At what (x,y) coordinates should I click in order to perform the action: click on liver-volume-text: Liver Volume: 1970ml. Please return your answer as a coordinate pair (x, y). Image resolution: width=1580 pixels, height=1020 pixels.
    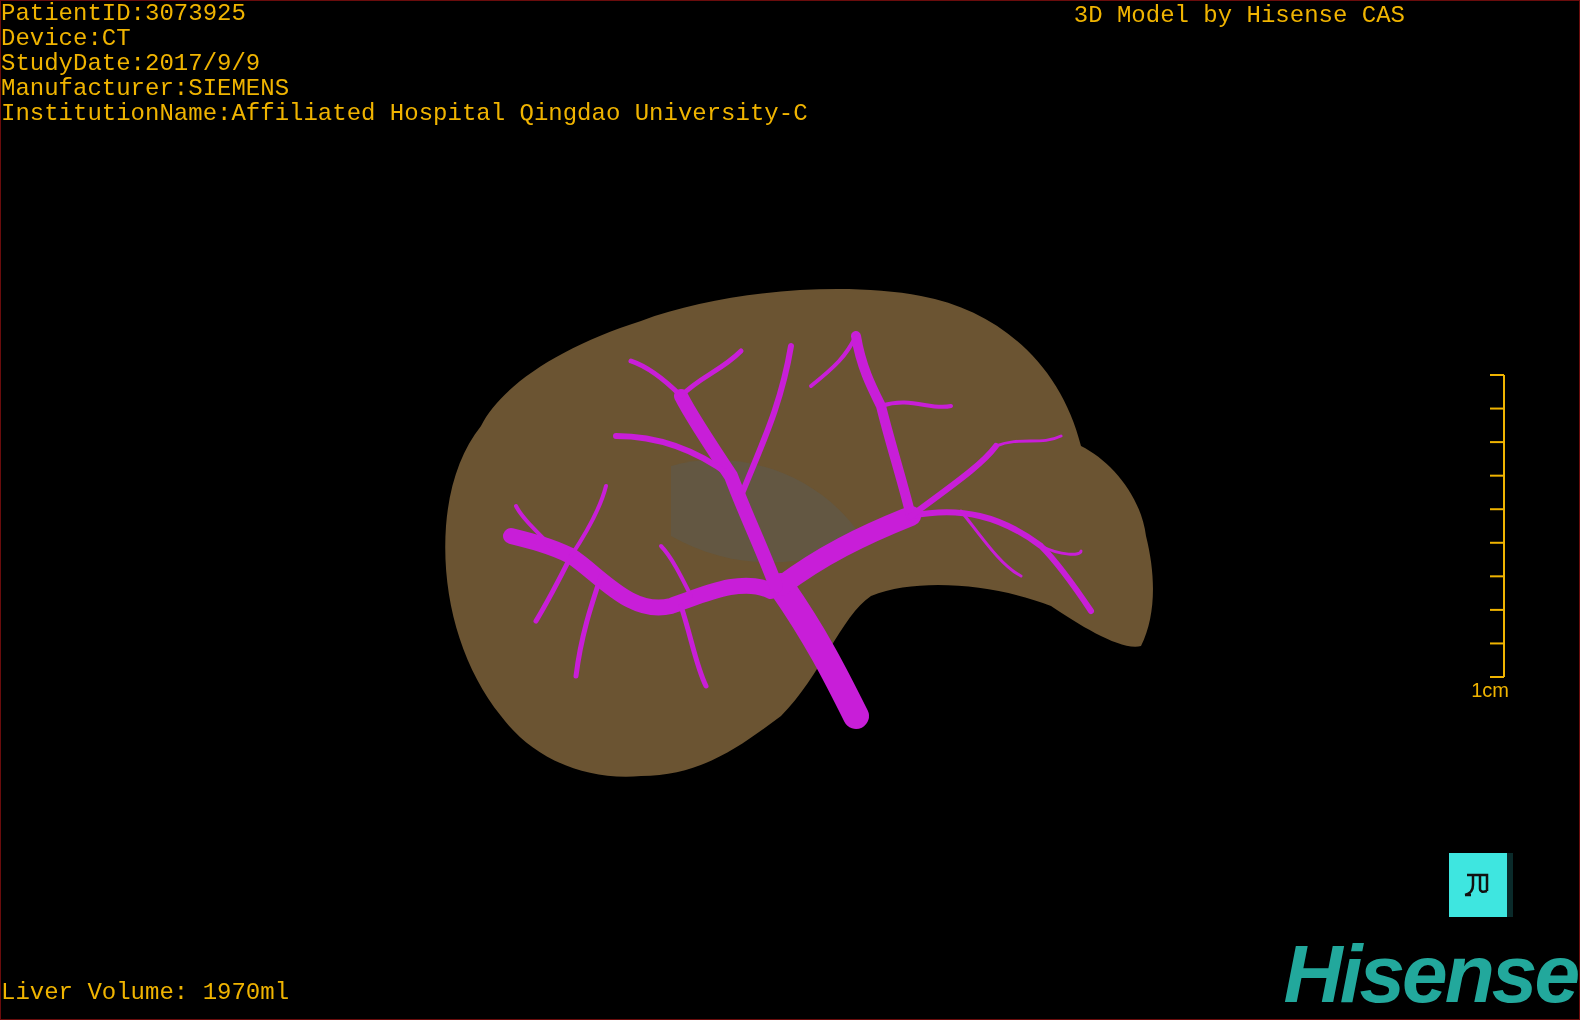
    Looking at the image, I should click on (145, 993).